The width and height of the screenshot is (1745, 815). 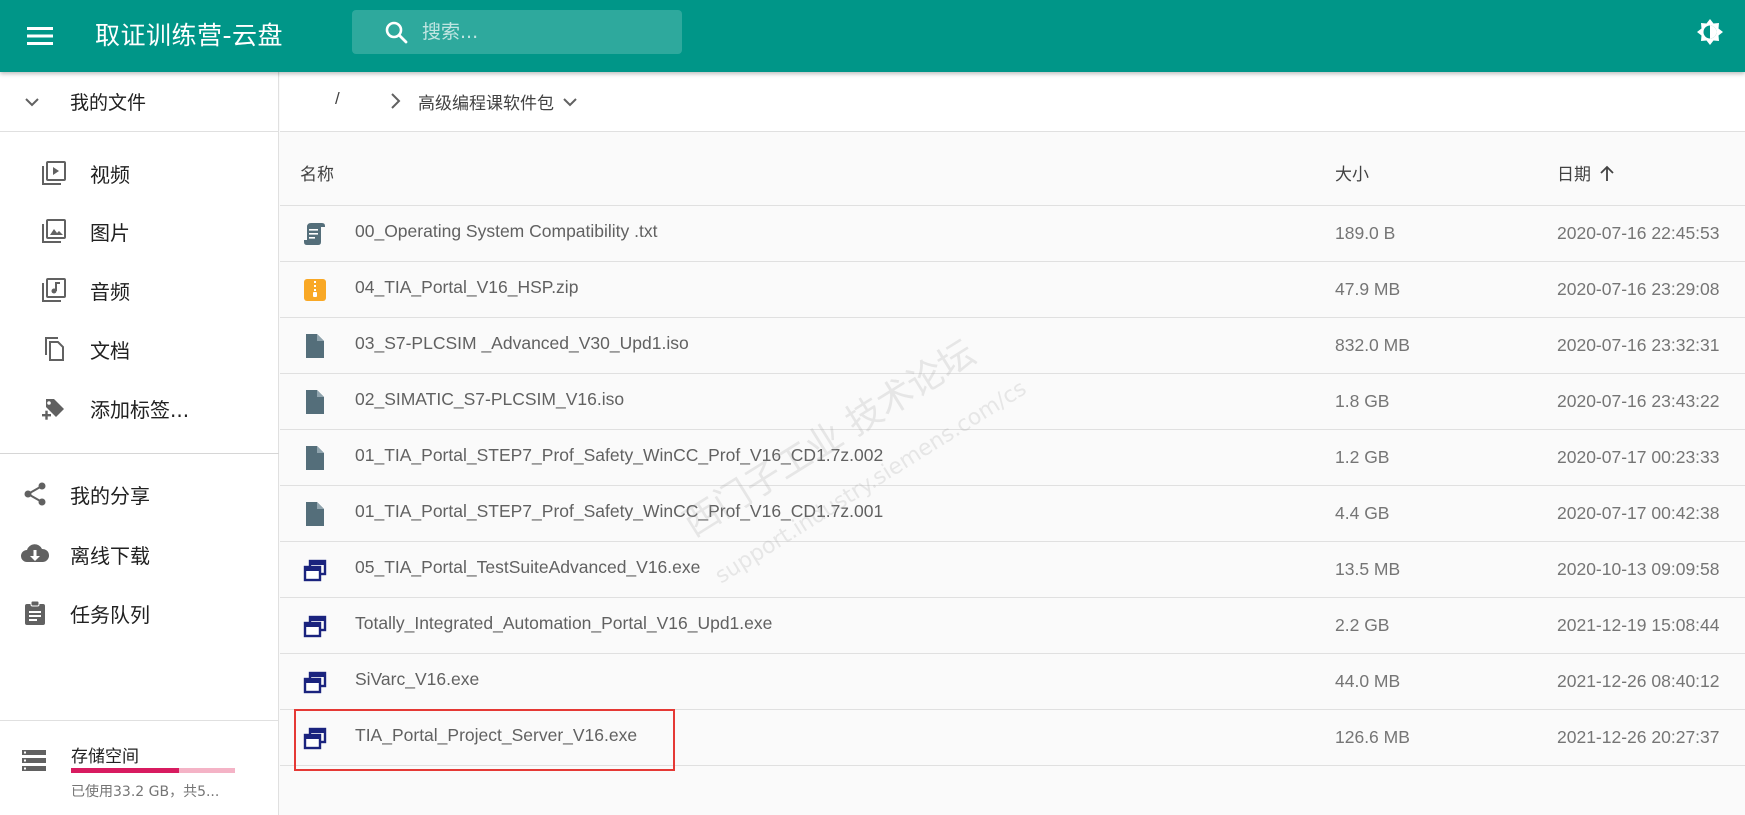 I want to click on sidebar-item-label: 视频, so click(x=110, y=174).